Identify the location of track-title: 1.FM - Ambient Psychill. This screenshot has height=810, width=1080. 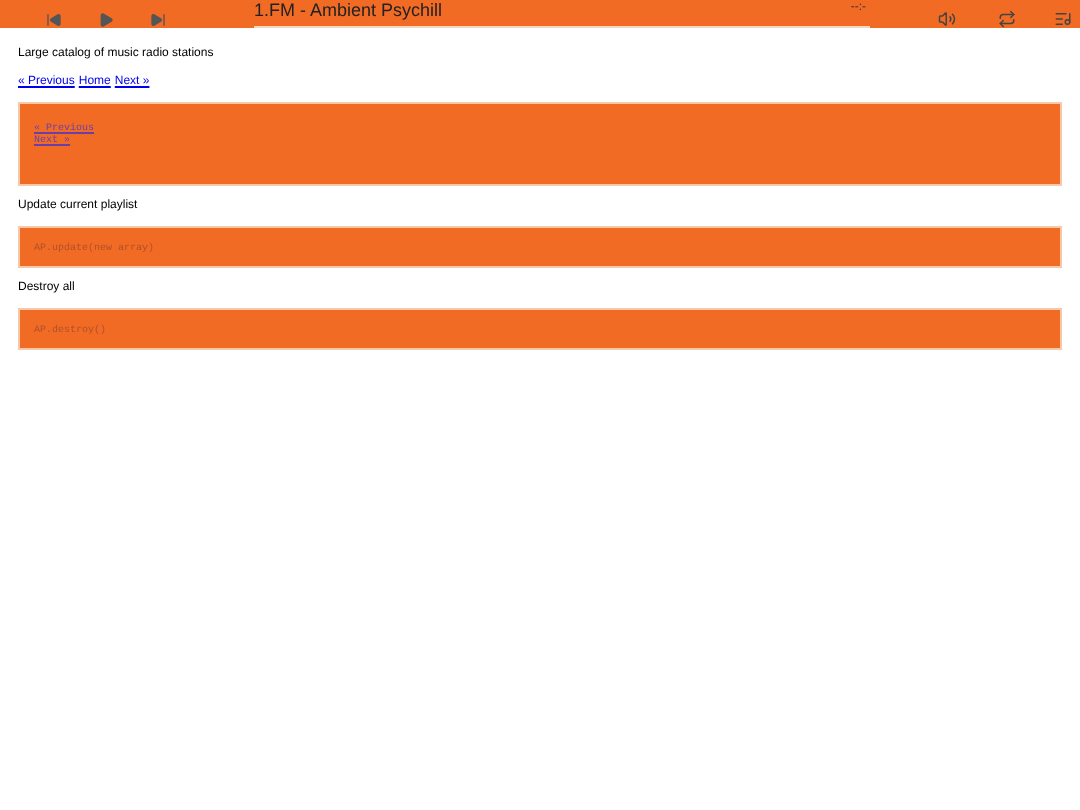
(348, 11).